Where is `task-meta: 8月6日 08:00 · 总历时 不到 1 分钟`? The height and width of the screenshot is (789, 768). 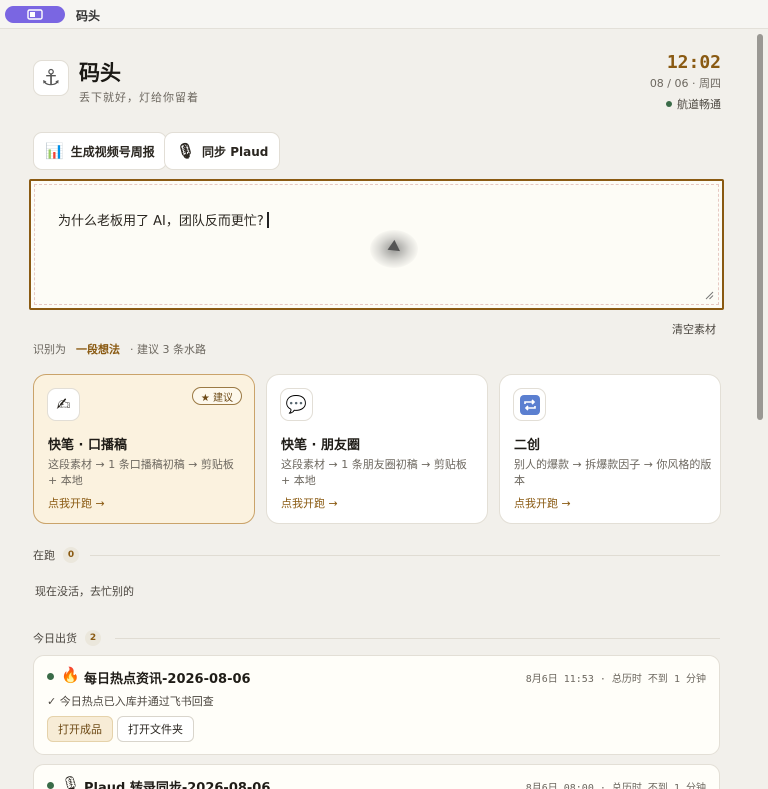 task-meta: 8月6日 08:00 · 总历时 不到 1 分钟 is located at coordinates (615, 786).